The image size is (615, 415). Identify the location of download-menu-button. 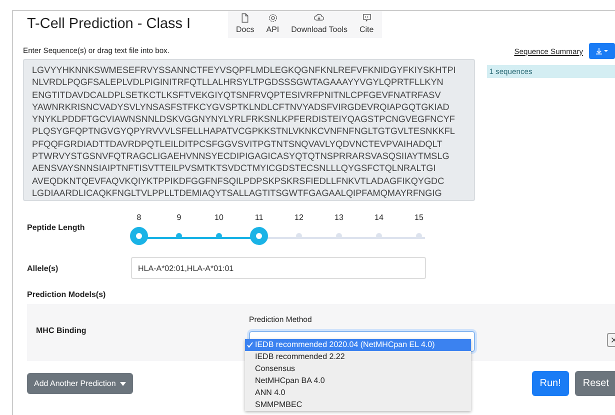
(602, 51).